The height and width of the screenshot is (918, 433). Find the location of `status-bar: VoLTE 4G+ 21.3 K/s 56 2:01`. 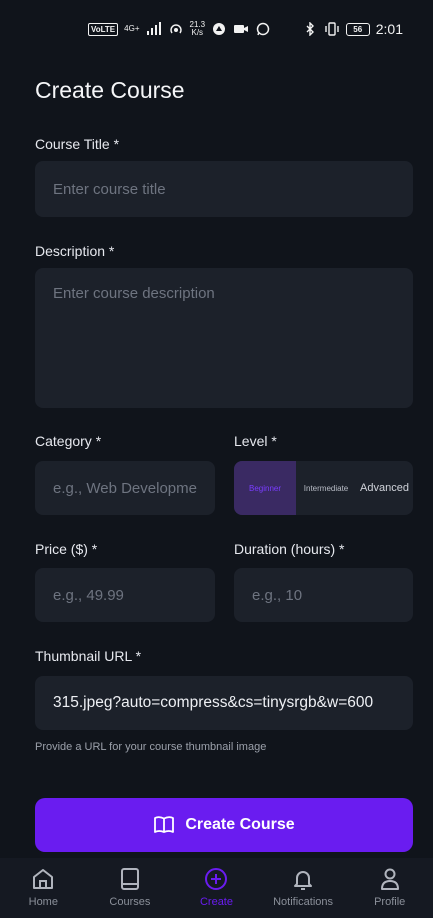

status-bar: VoLTE 4G+ 21.3 K/s 56 2:01 is located at coordinates (216, 29).